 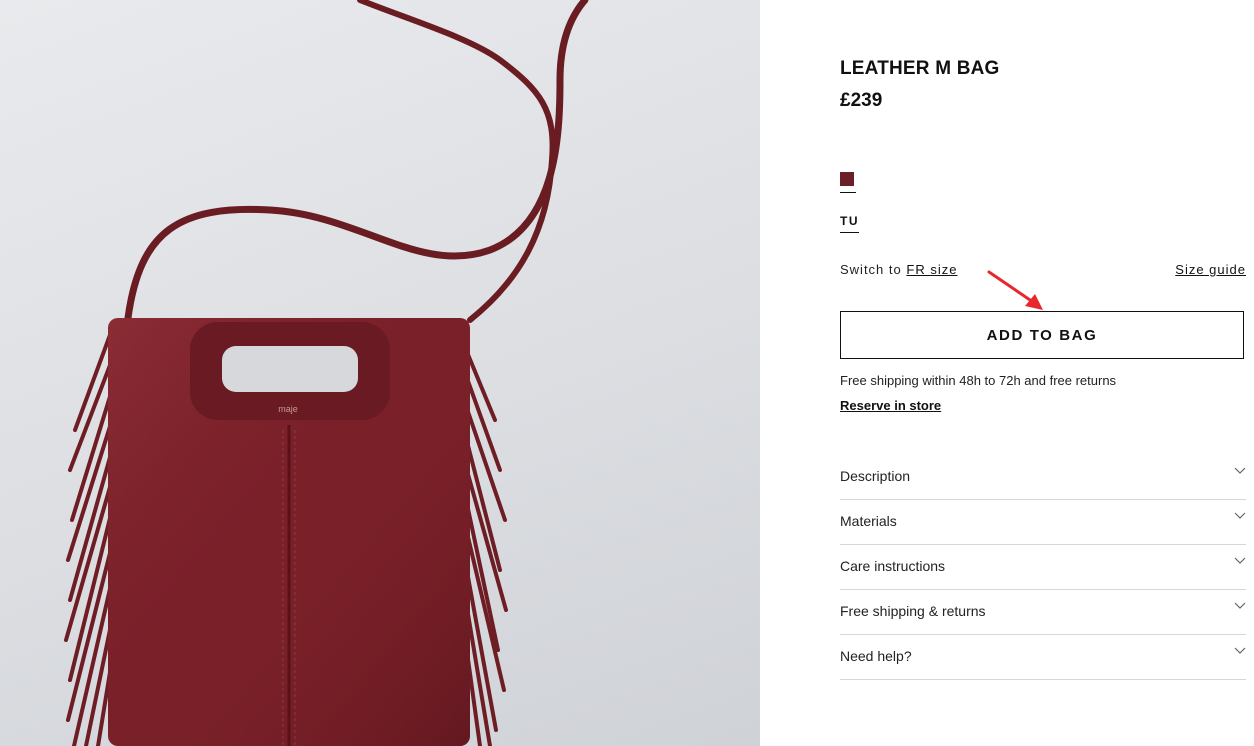 I want to click on add-to-bag-button: ADD TO BAG, so click(x=1042, y=335).